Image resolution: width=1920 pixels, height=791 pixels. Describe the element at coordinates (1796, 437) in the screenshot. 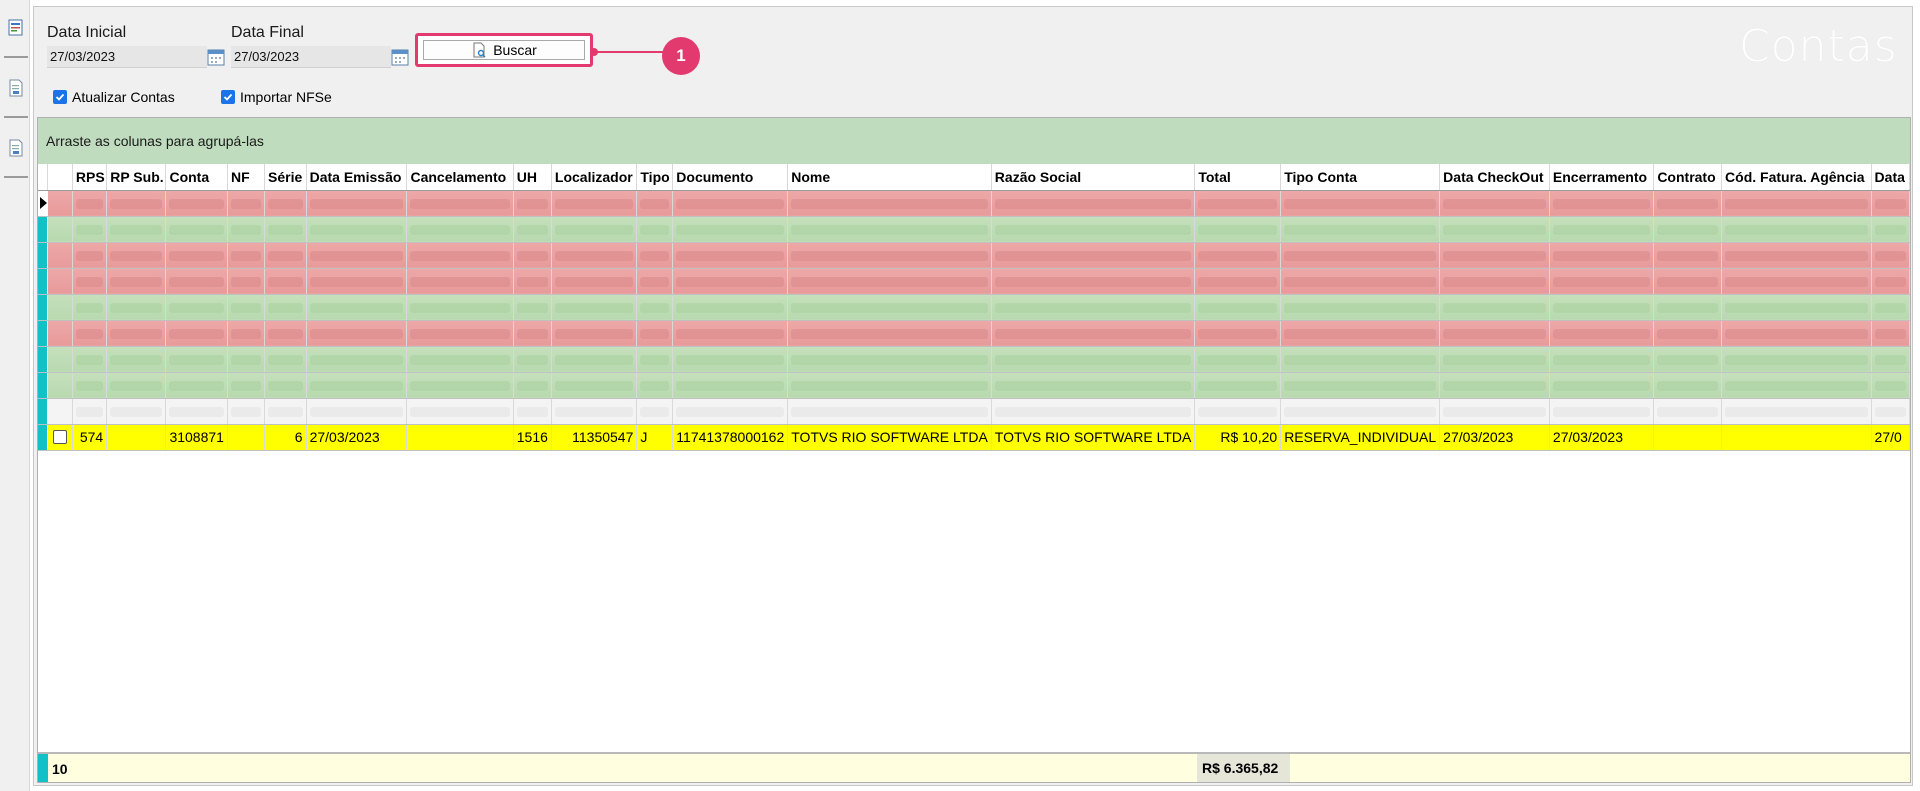

I see `cell-cod-fatura` at that location.